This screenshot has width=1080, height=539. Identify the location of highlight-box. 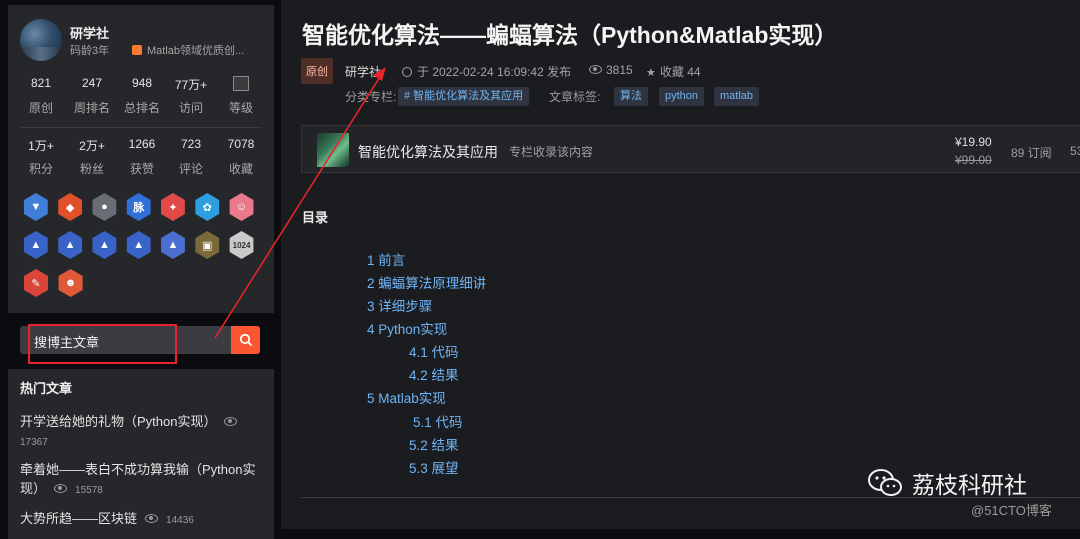
(102, 344).